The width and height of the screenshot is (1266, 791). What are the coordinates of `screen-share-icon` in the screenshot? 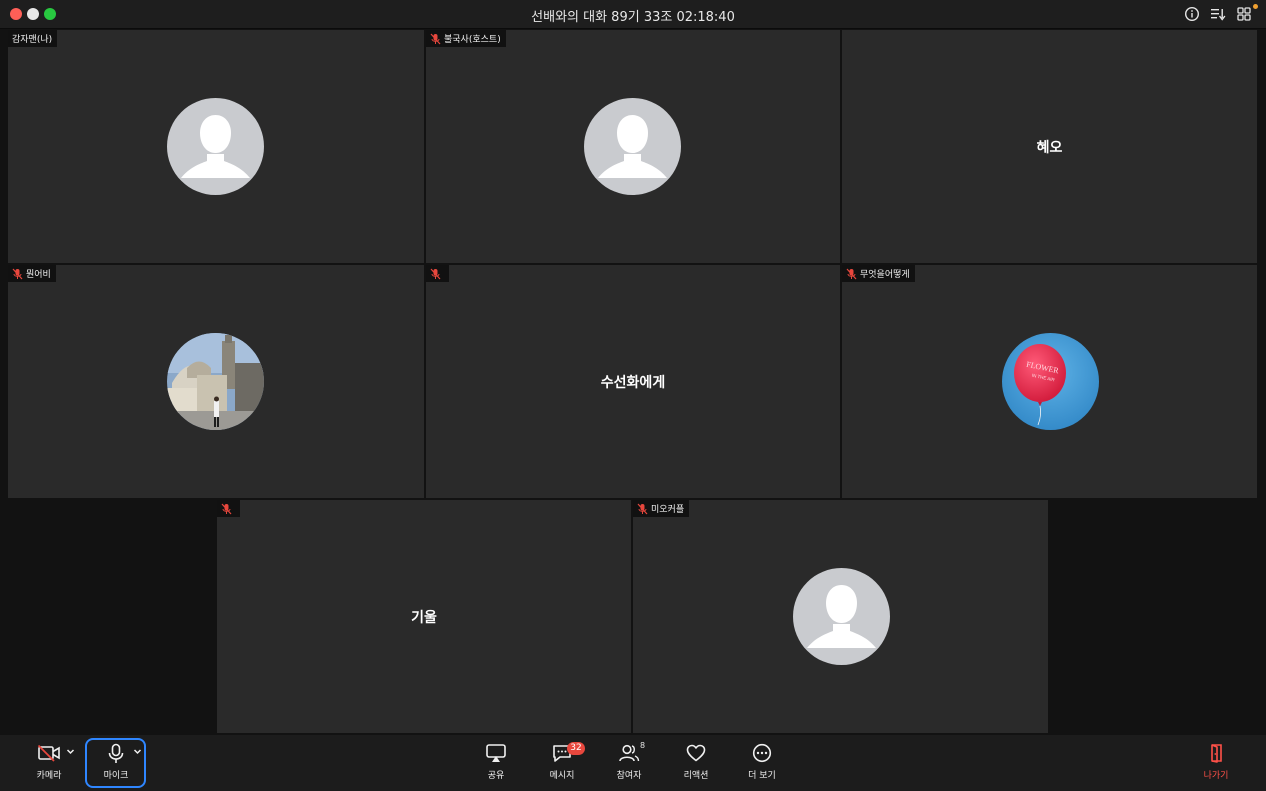 It's located at (496, 753).